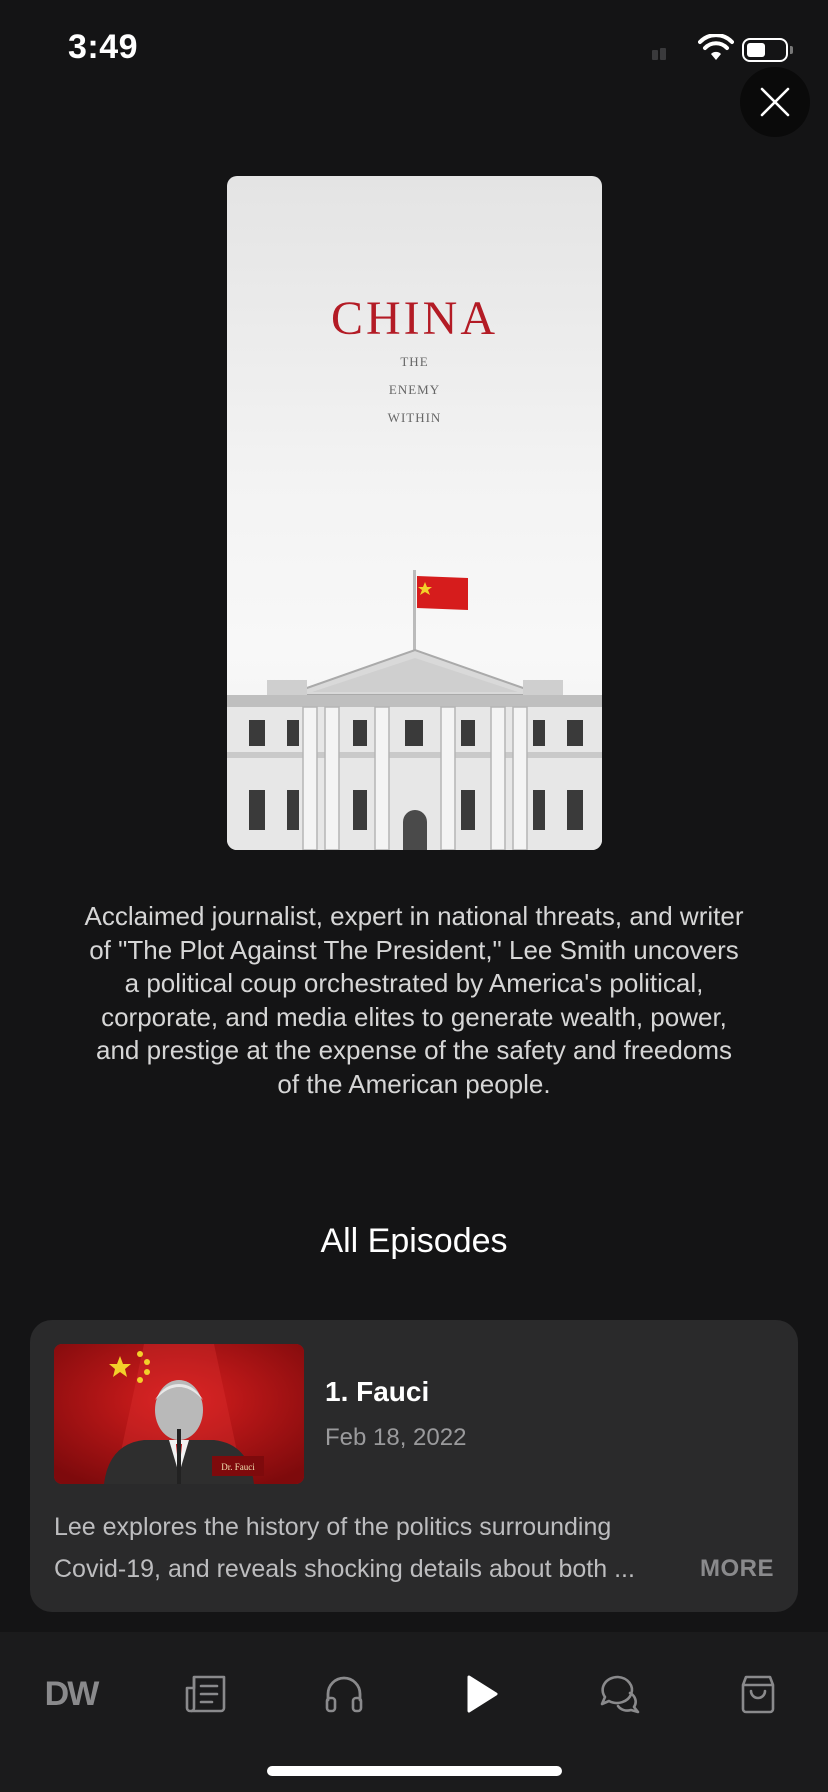  What do you see at coordinates (414, 318) in the screenshot?
I see `poster-title: CHINA` at bounding box center [414, 318].